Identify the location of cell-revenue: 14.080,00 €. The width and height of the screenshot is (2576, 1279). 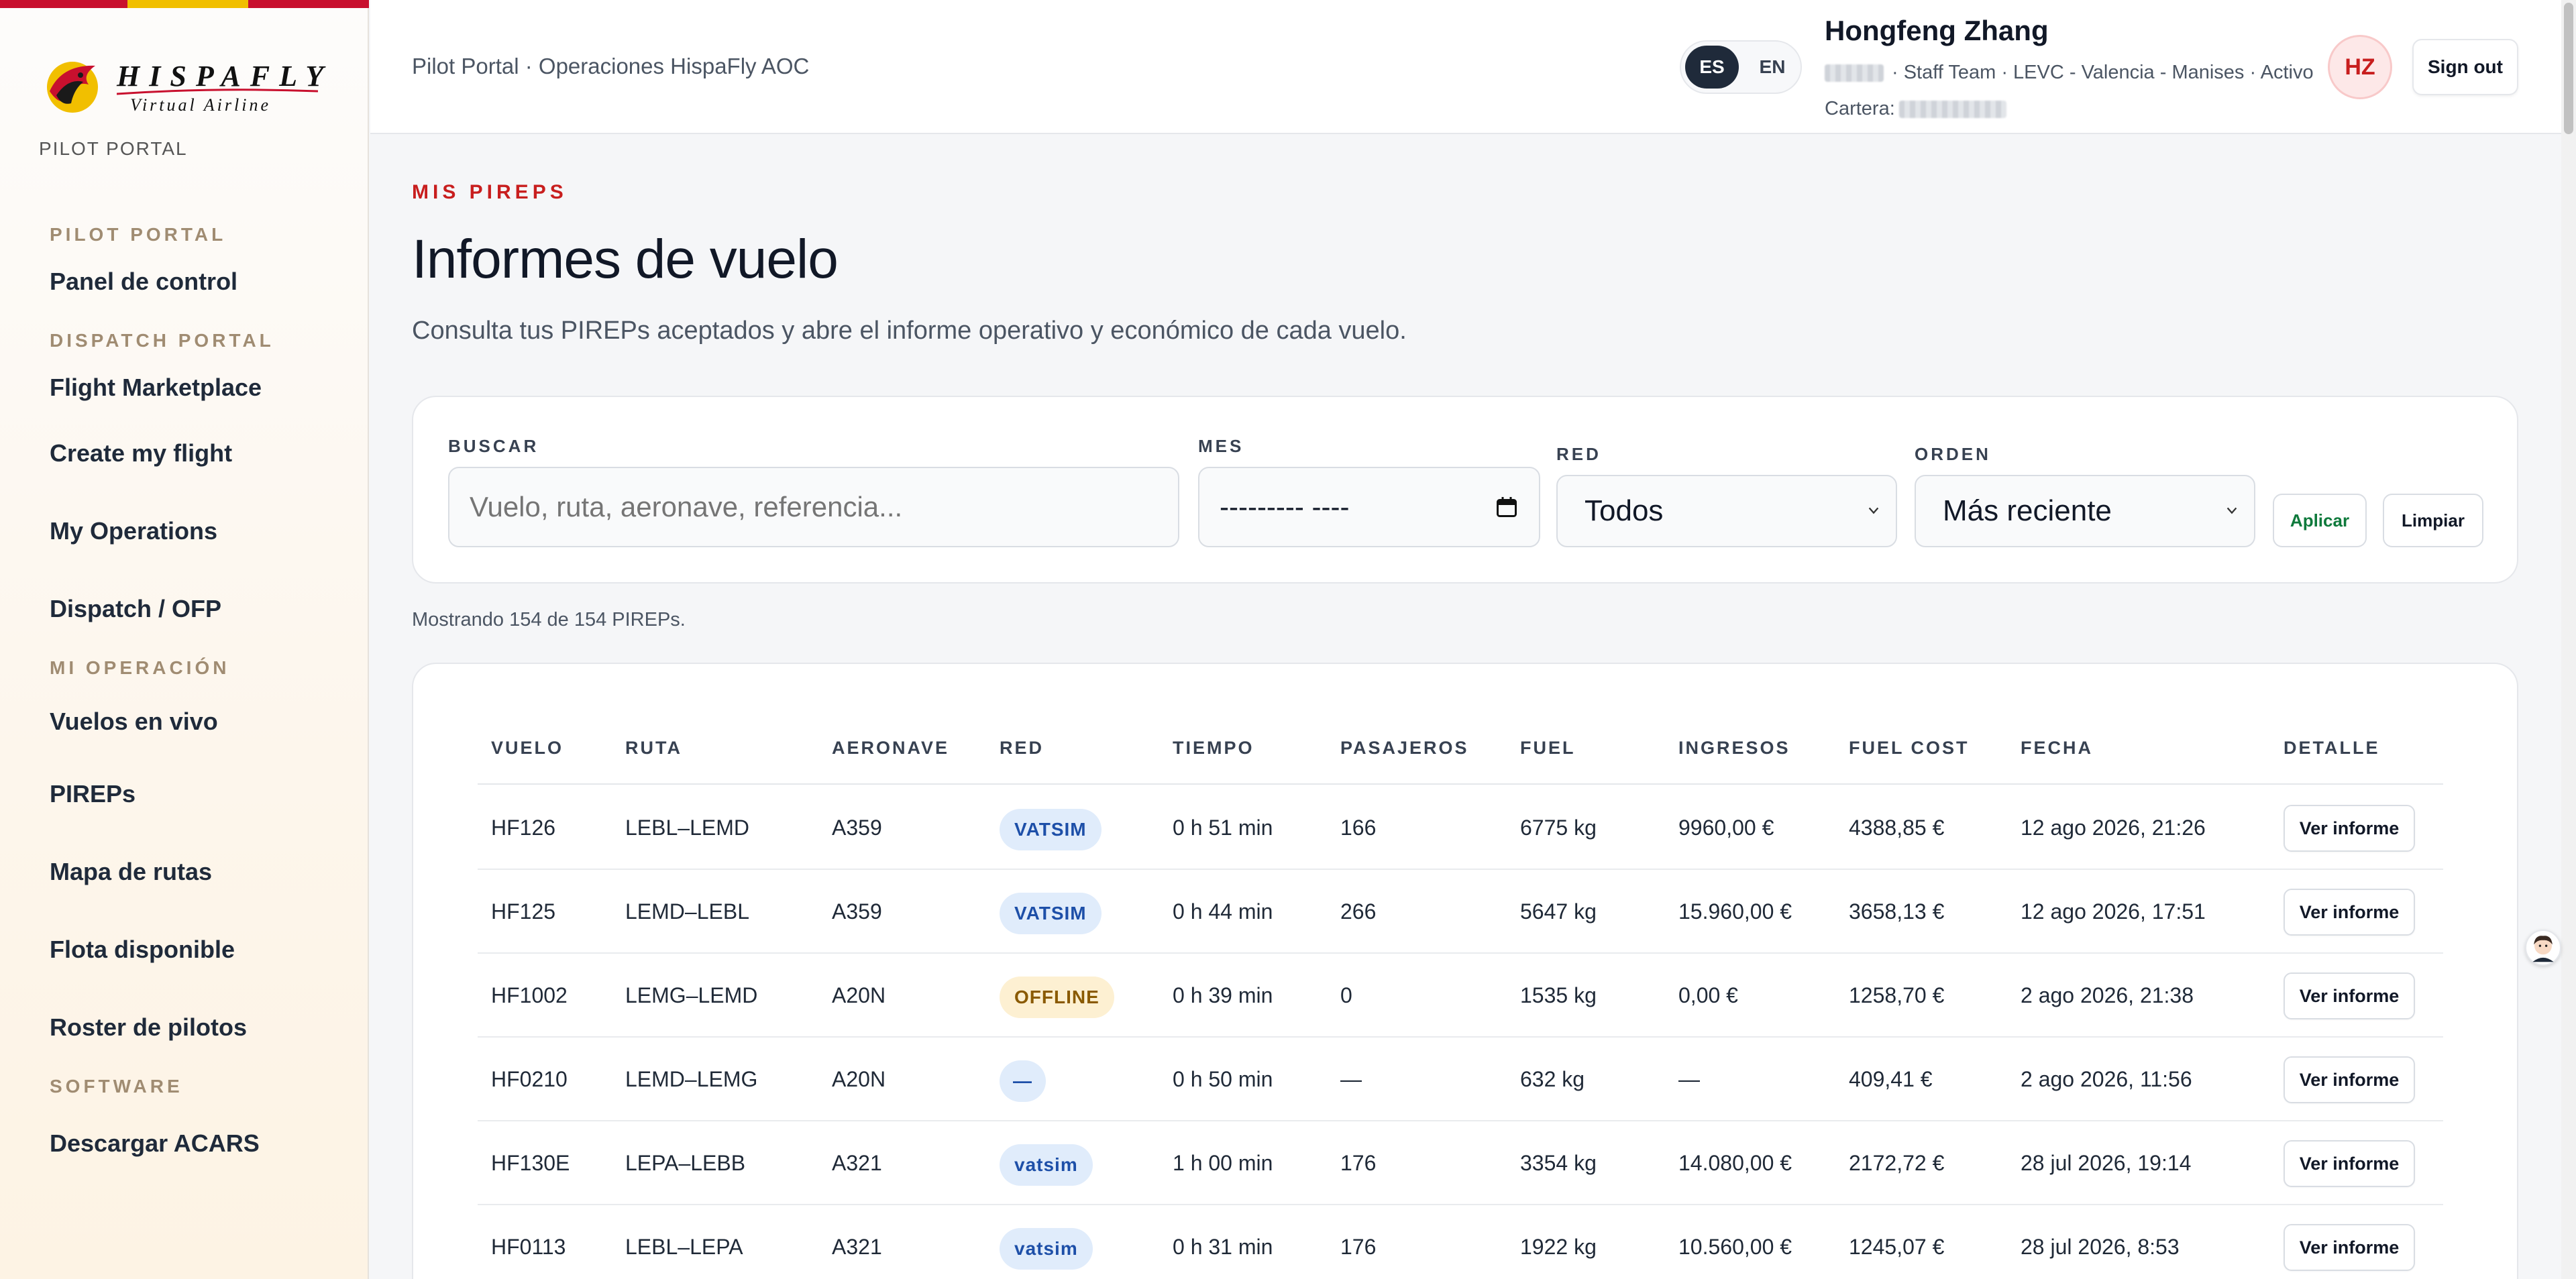
(1735, 1163).